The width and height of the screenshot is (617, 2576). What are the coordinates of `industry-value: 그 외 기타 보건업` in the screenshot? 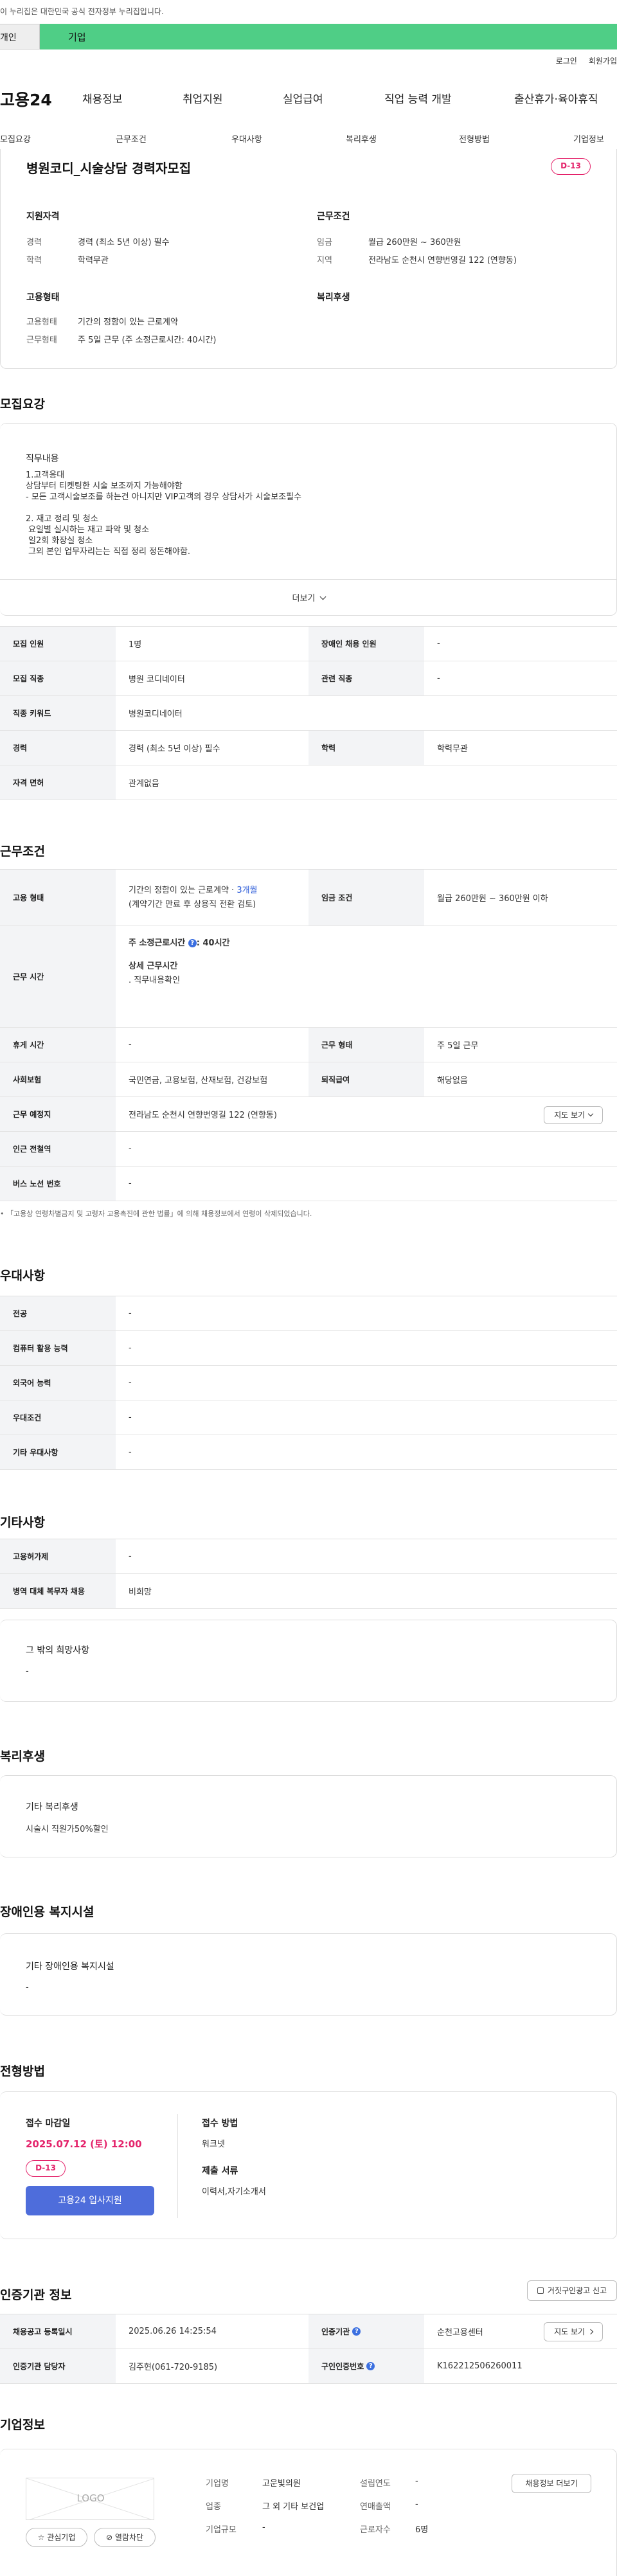 It's located at (293, 2507).